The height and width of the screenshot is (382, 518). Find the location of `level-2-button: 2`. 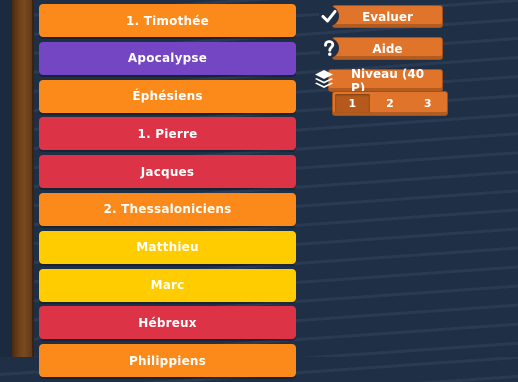

level-2-button: 2 is located at coordinates (390, 103).